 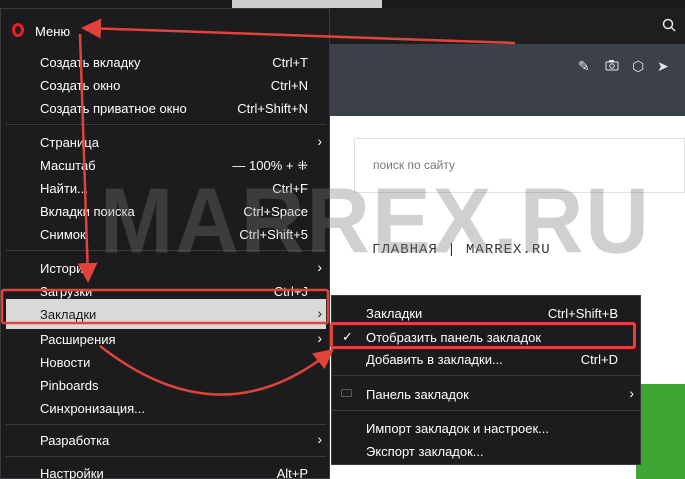 What do you see at coordinates (272, 108) in the screenshot?
I see `menu-item-shortcut: Ctrl+Shift+N` at bounding box center [272, 108].